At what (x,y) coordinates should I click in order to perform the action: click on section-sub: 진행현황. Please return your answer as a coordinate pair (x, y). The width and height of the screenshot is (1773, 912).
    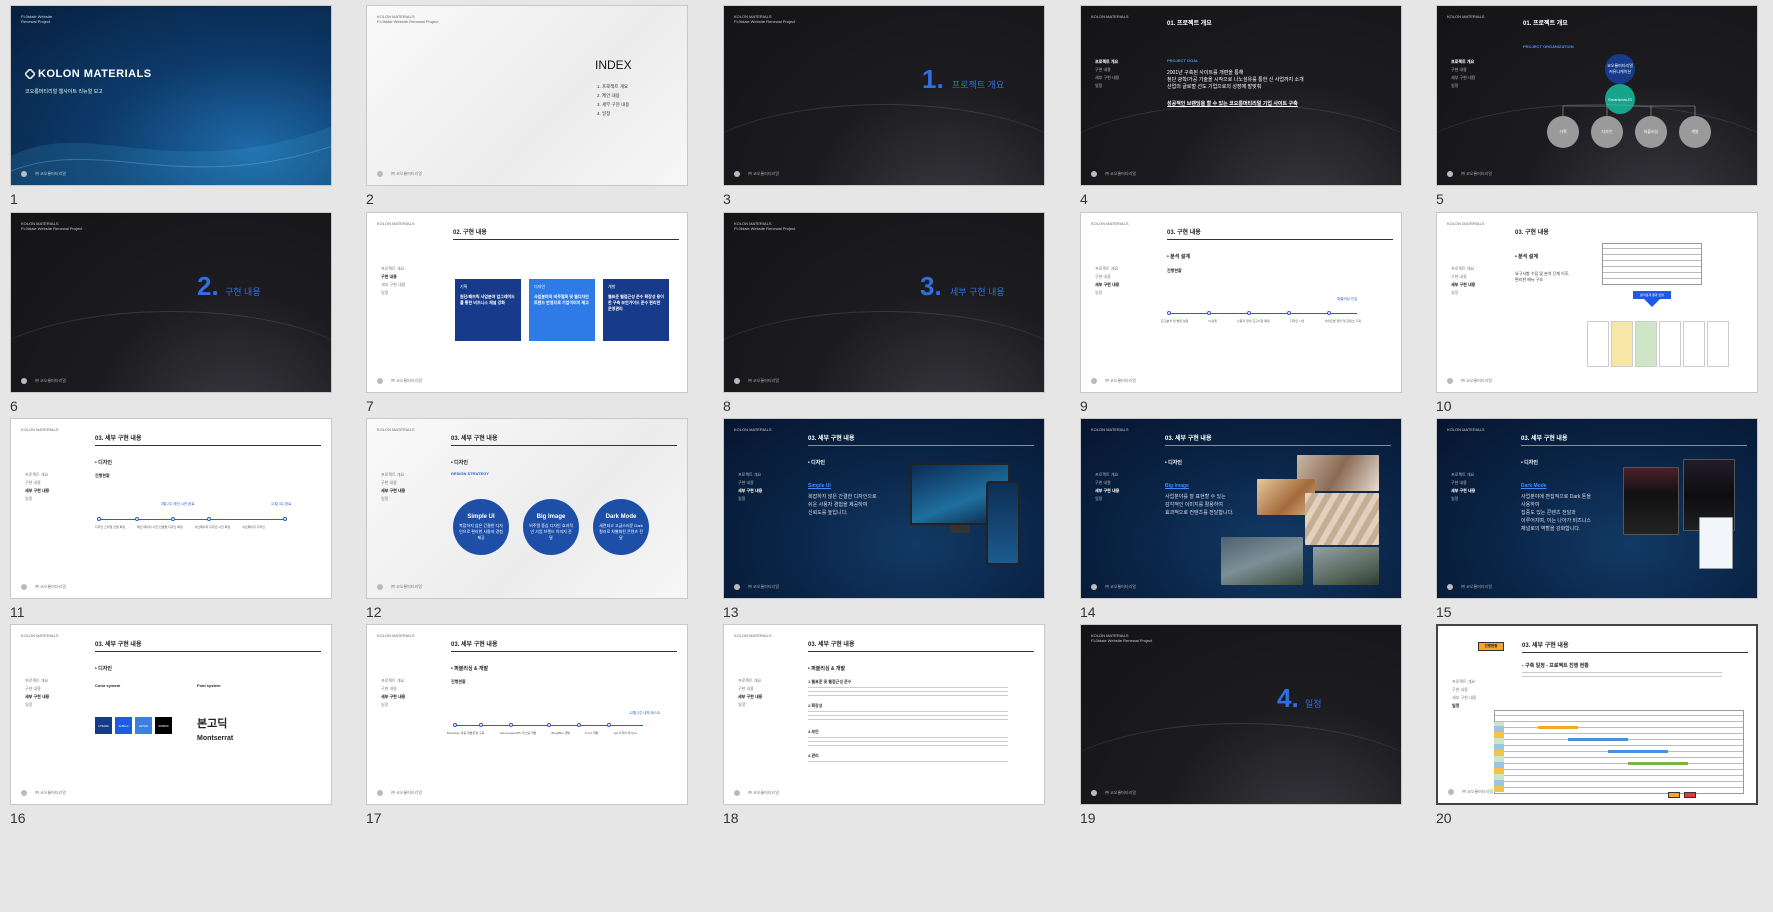
    Looking at the image, I should click on (458, 681).